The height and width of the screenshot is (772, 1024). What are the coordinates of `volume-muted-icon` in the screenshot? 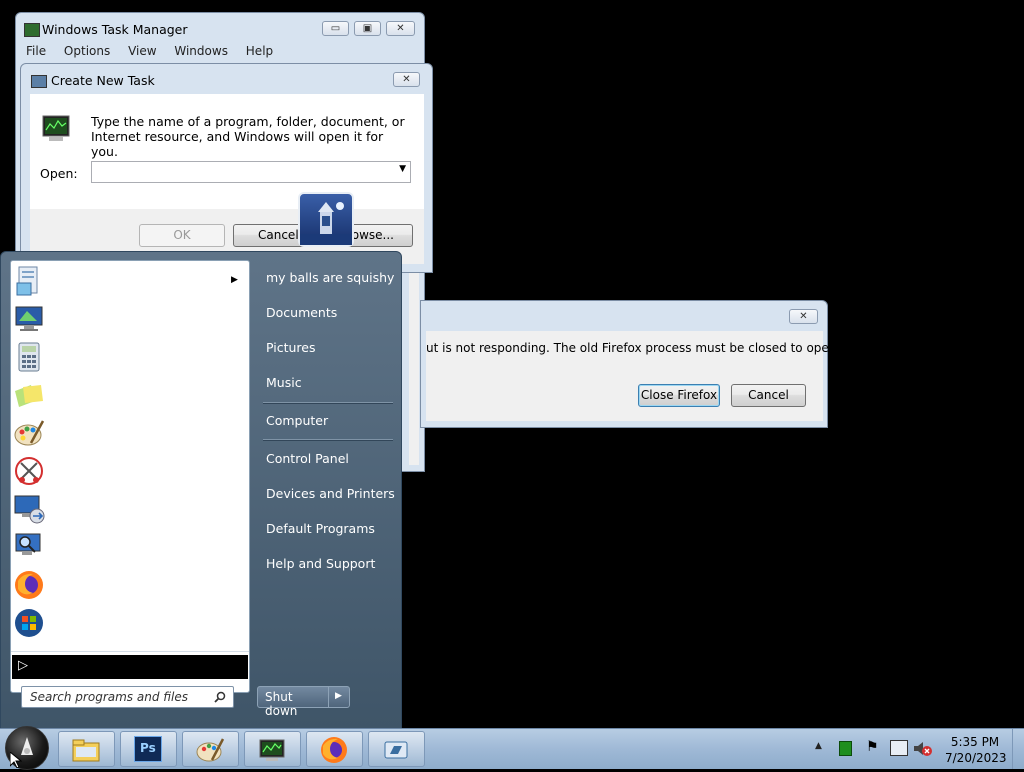 It's located at (923, 748).